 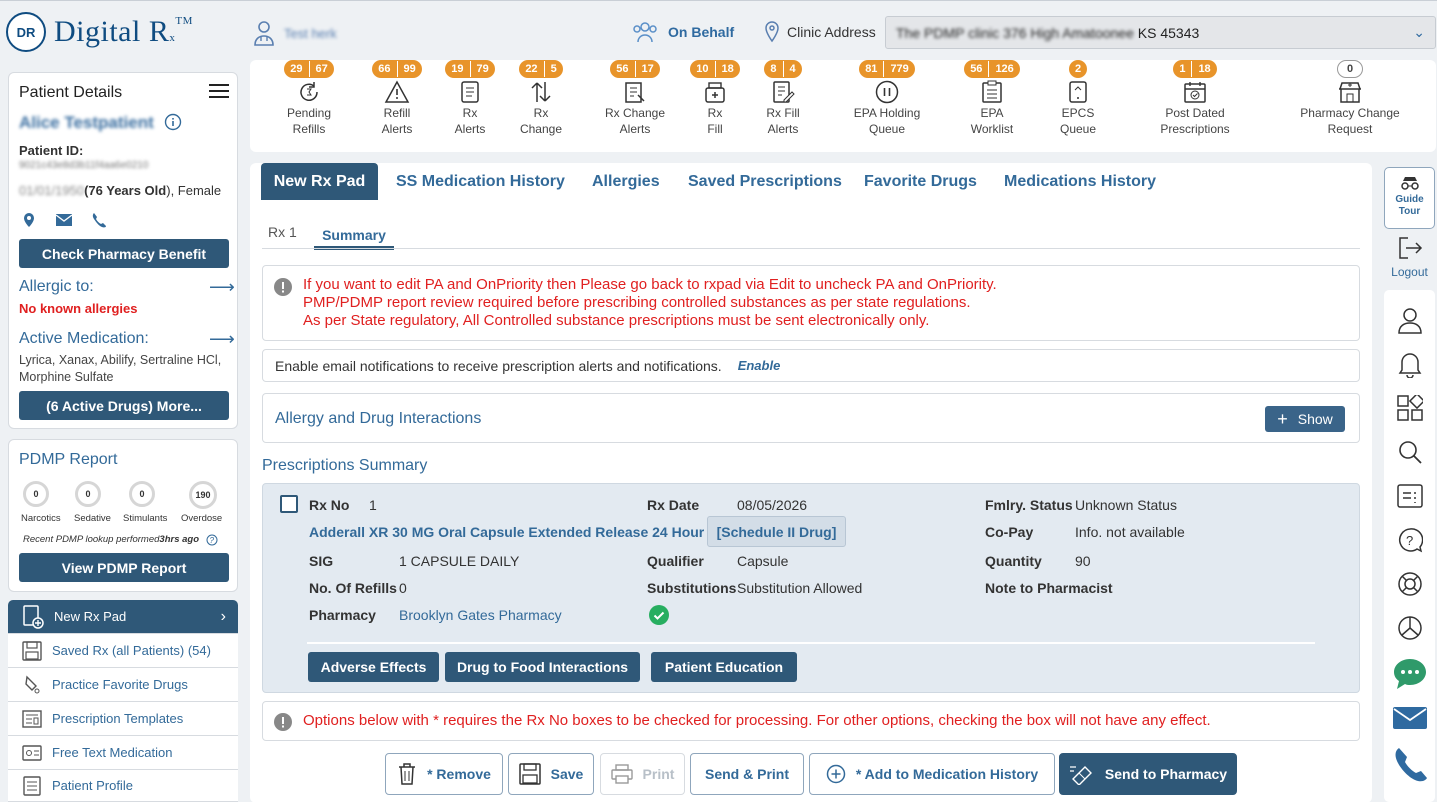 I want to click on remove-button: * Remove, so click(x=444, y=774).